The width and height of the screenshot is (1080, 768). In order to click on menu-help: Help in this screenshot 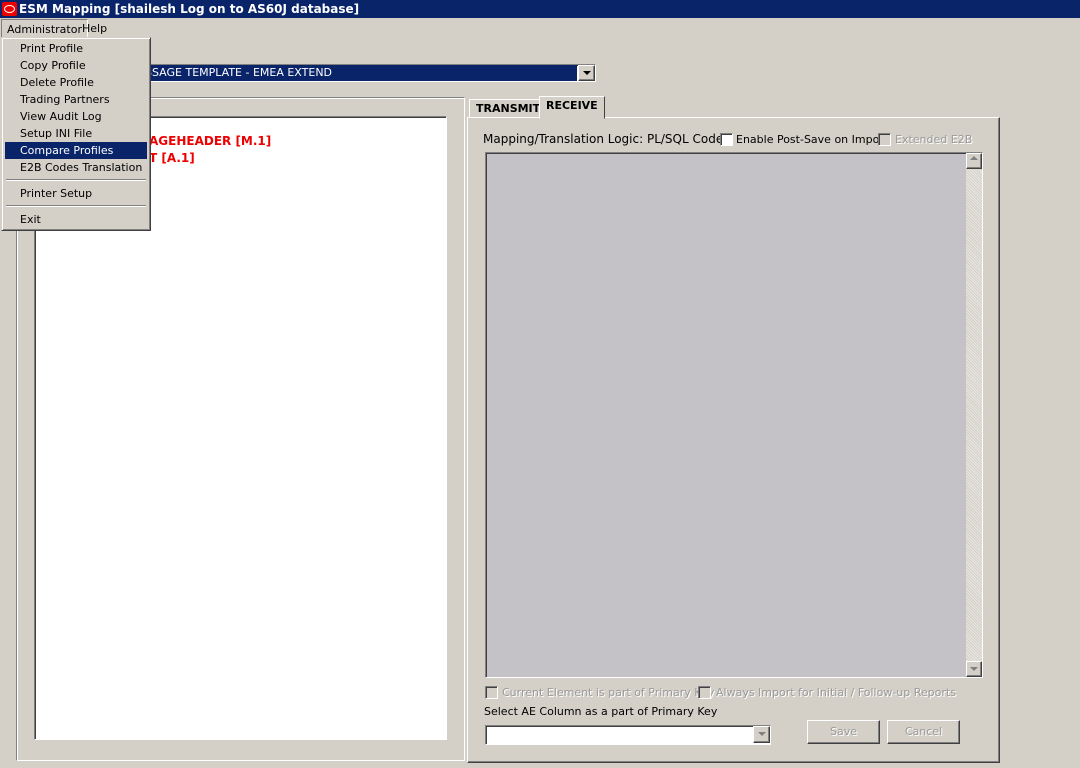, I will do `click(94, 28)`.